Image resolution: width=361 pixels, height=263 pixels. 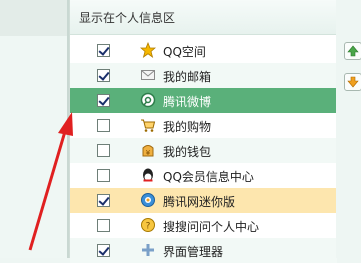 What do you see at coordinates (148, 200) in the screenshot?
I see `minisite-icon` at bounding box center [148, 200].